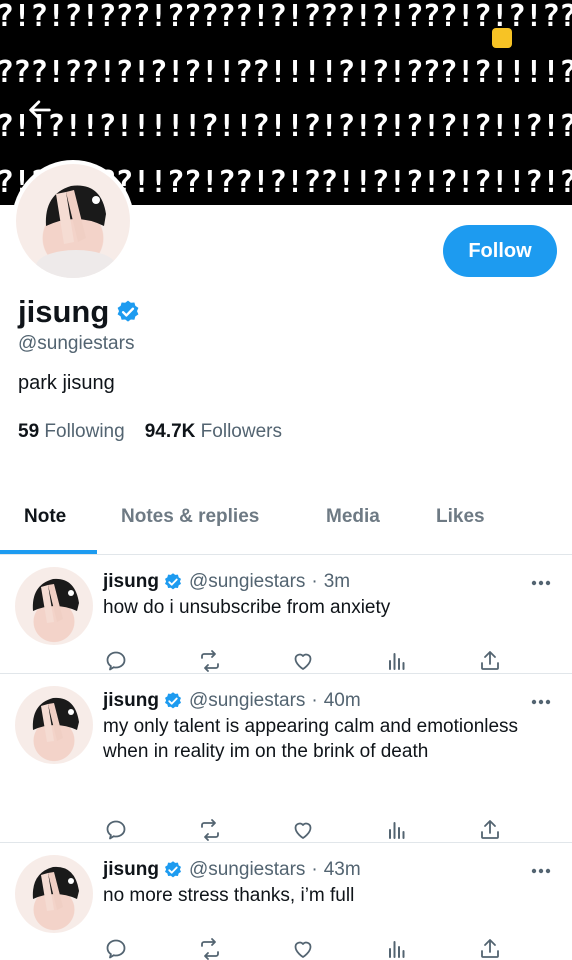 This screenshot has width=572, height=960. What do you see at coordinates (84, 431) in the screenshot?
I see `following-label: Following` at bounding box center [84, 431].